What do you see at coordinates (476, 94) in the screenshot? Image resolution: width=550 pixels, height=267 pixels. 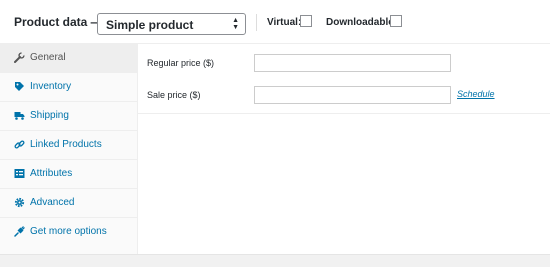 I see `schedule-link: Schedule` at bounding box center [476, 94].